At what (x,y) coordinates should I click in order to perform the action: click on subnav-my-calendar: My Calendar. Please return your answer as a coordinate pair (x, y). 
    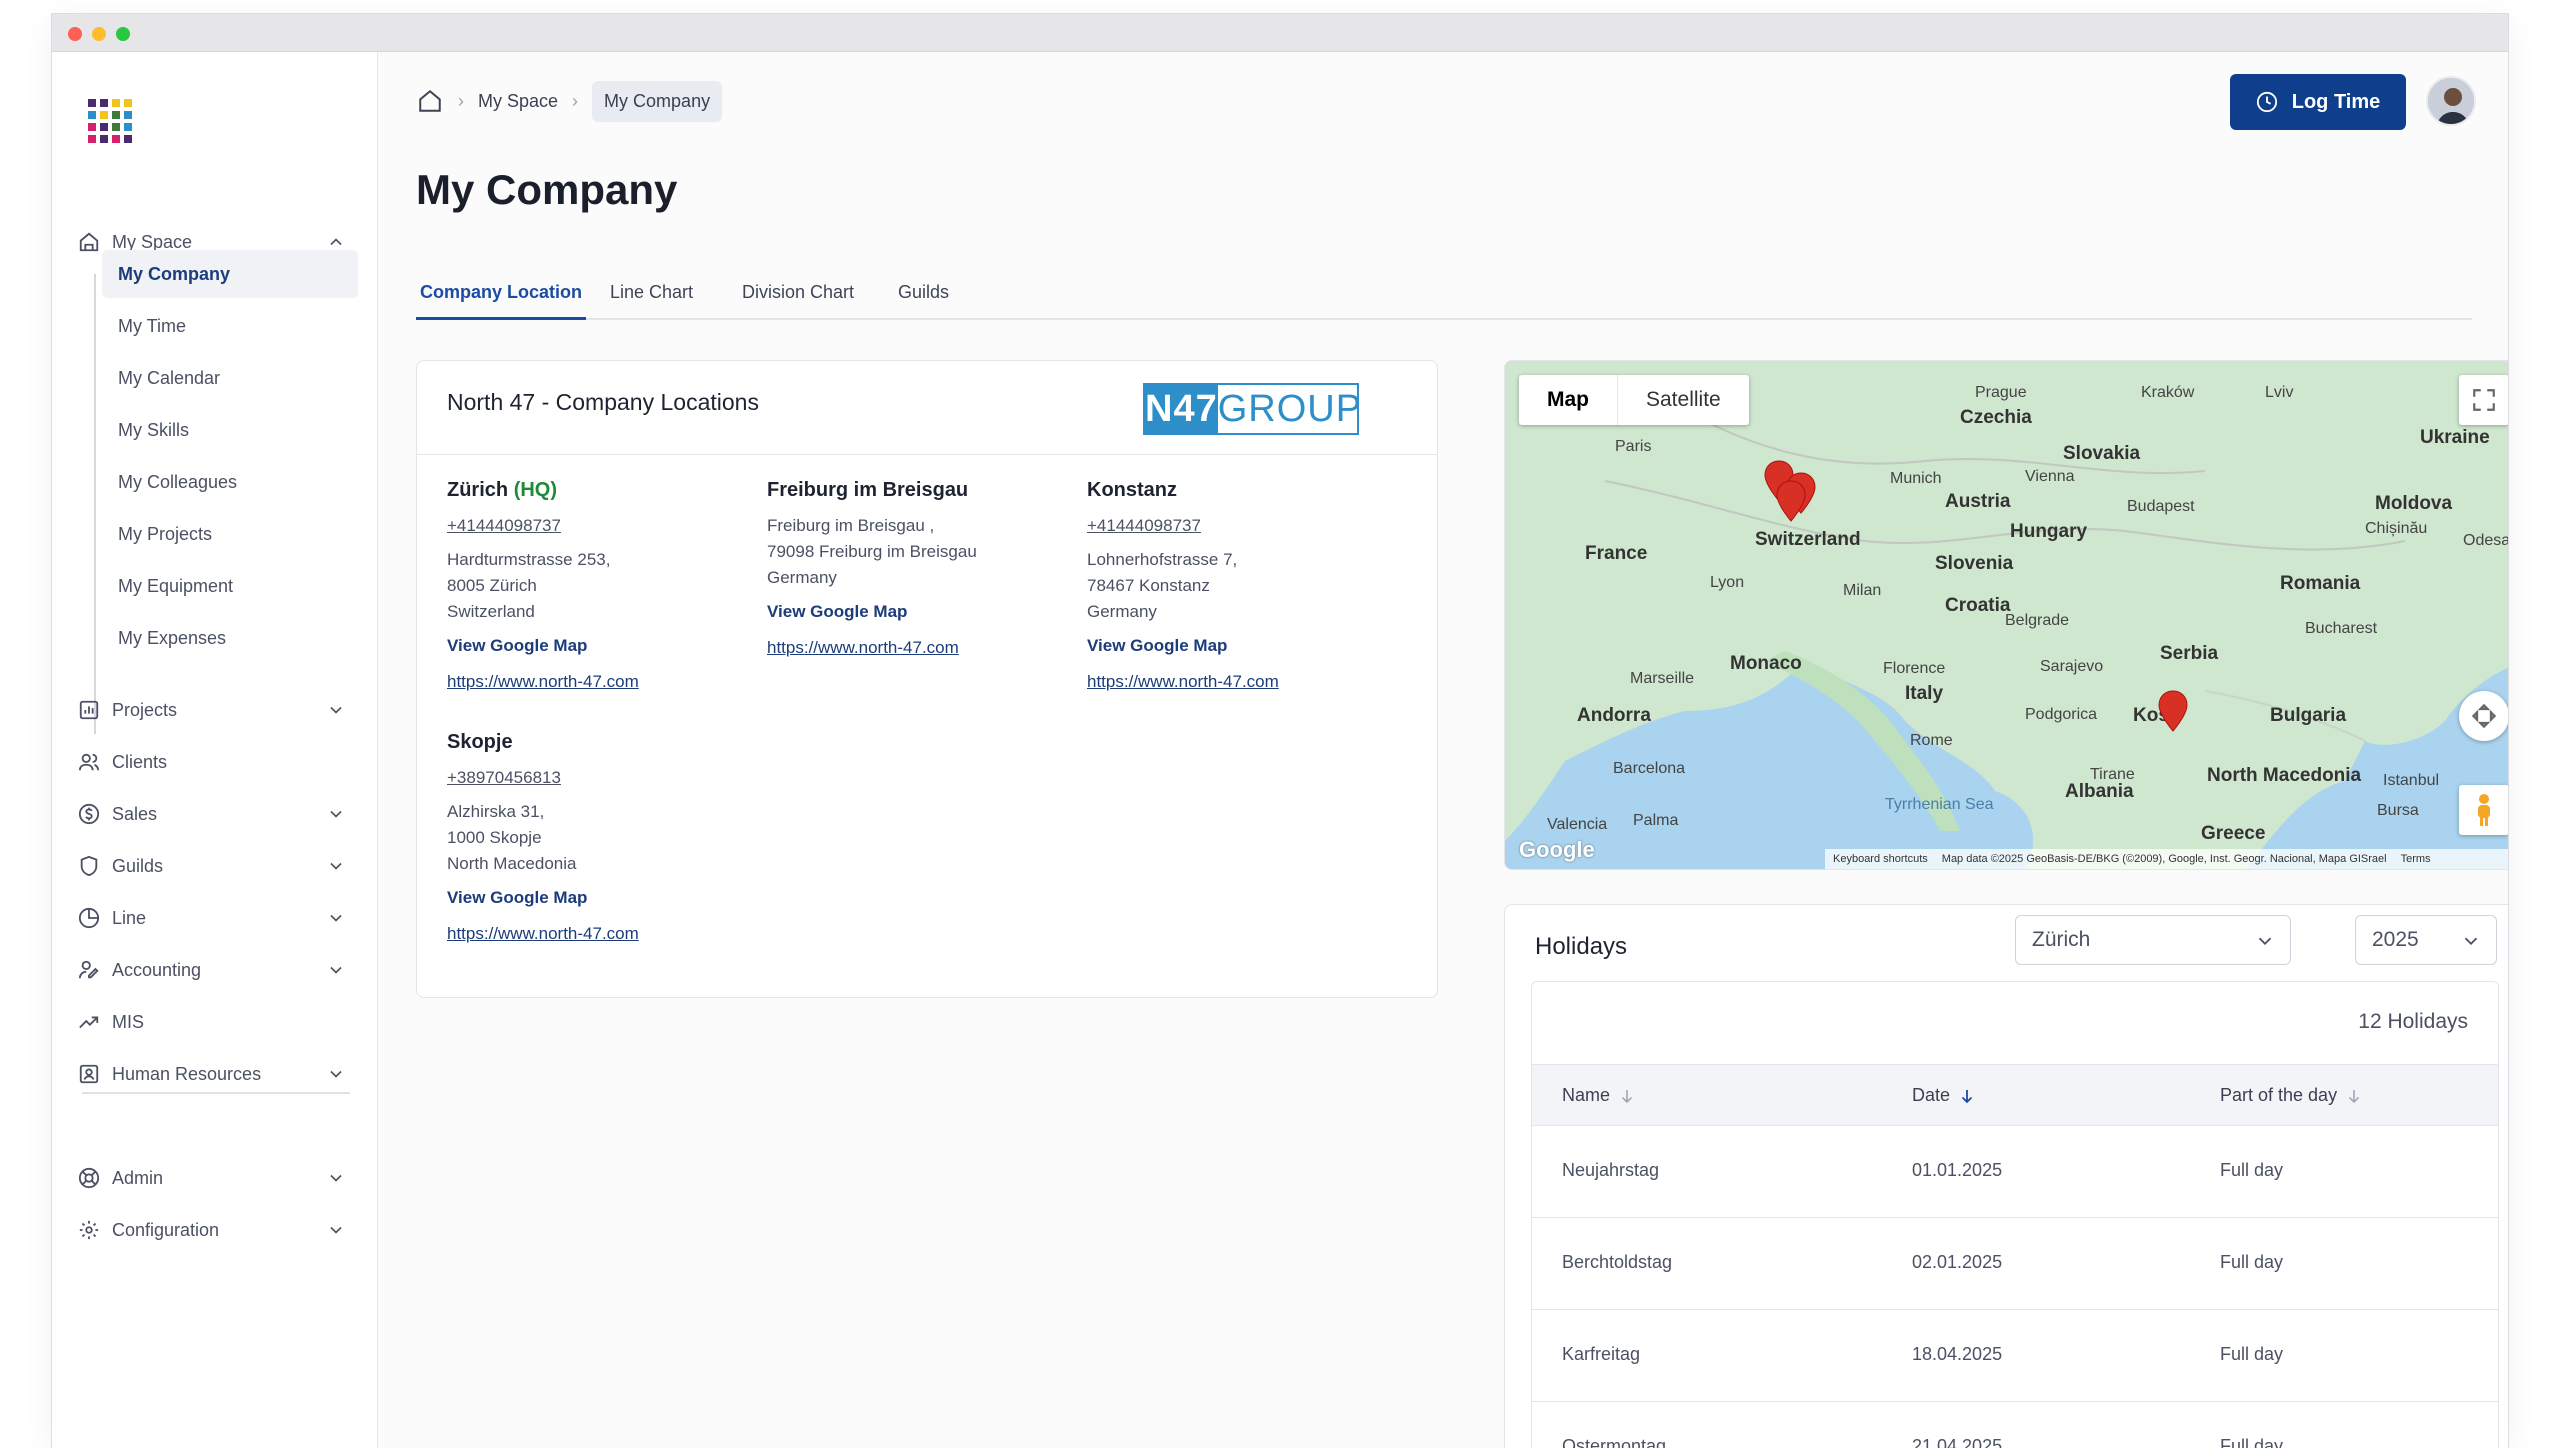
    Looking at the image, I should click on (230, 378).